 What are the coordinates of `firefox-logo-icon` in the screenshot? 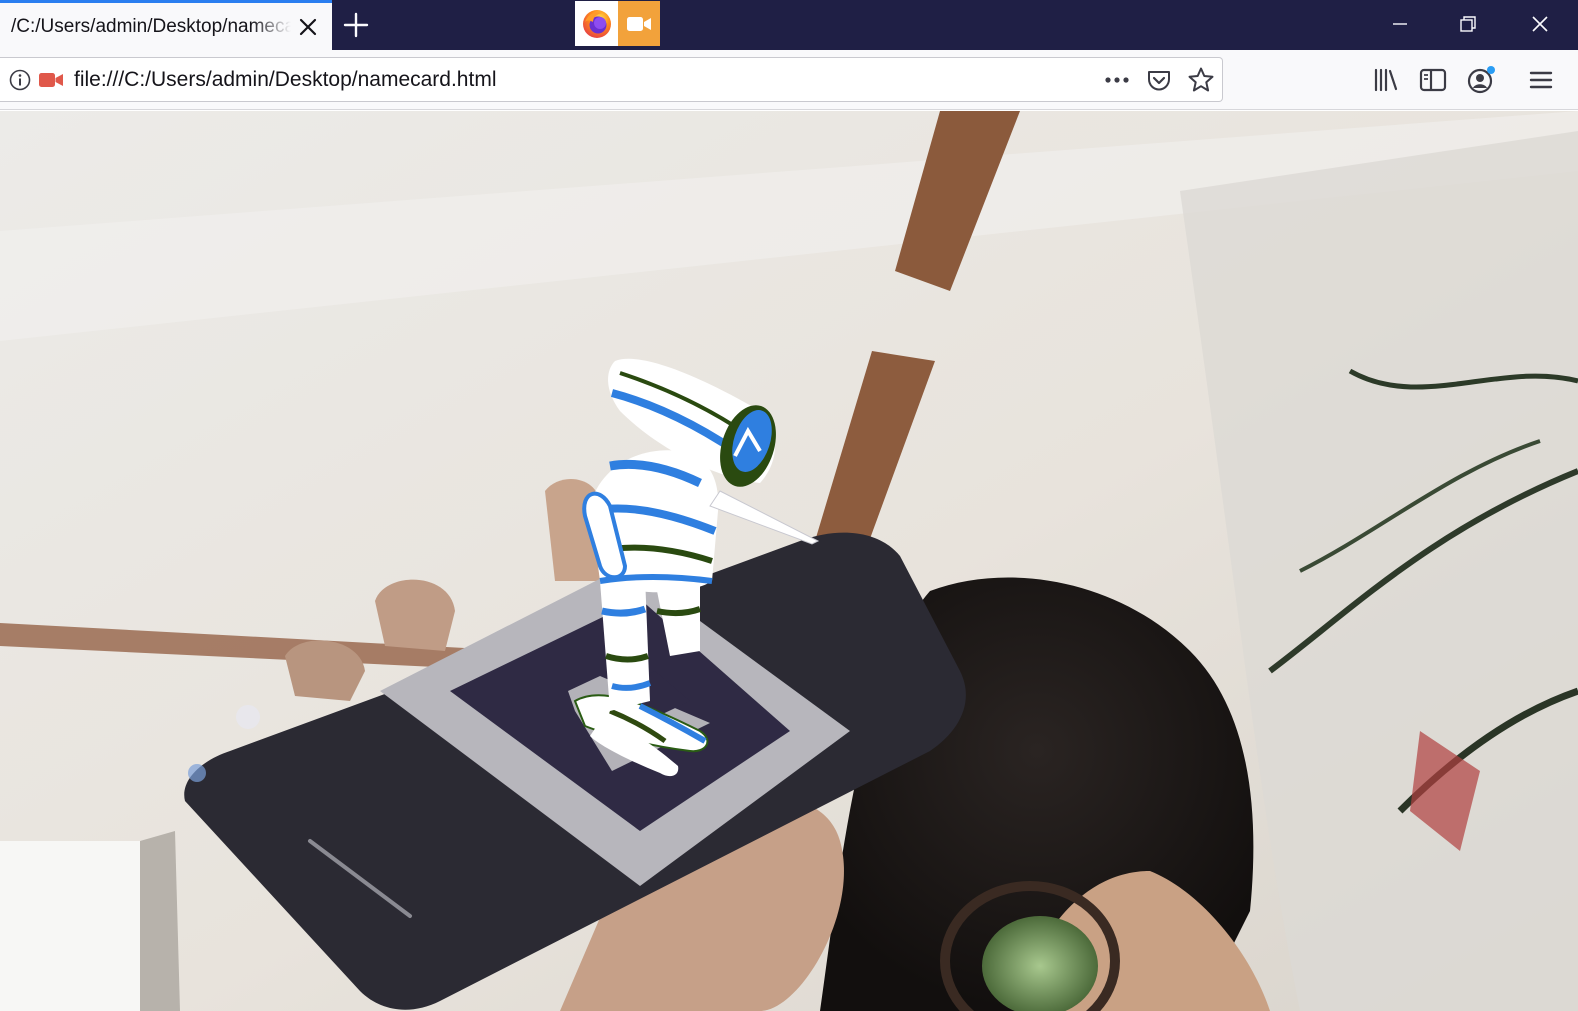 It's located at (596, 23).